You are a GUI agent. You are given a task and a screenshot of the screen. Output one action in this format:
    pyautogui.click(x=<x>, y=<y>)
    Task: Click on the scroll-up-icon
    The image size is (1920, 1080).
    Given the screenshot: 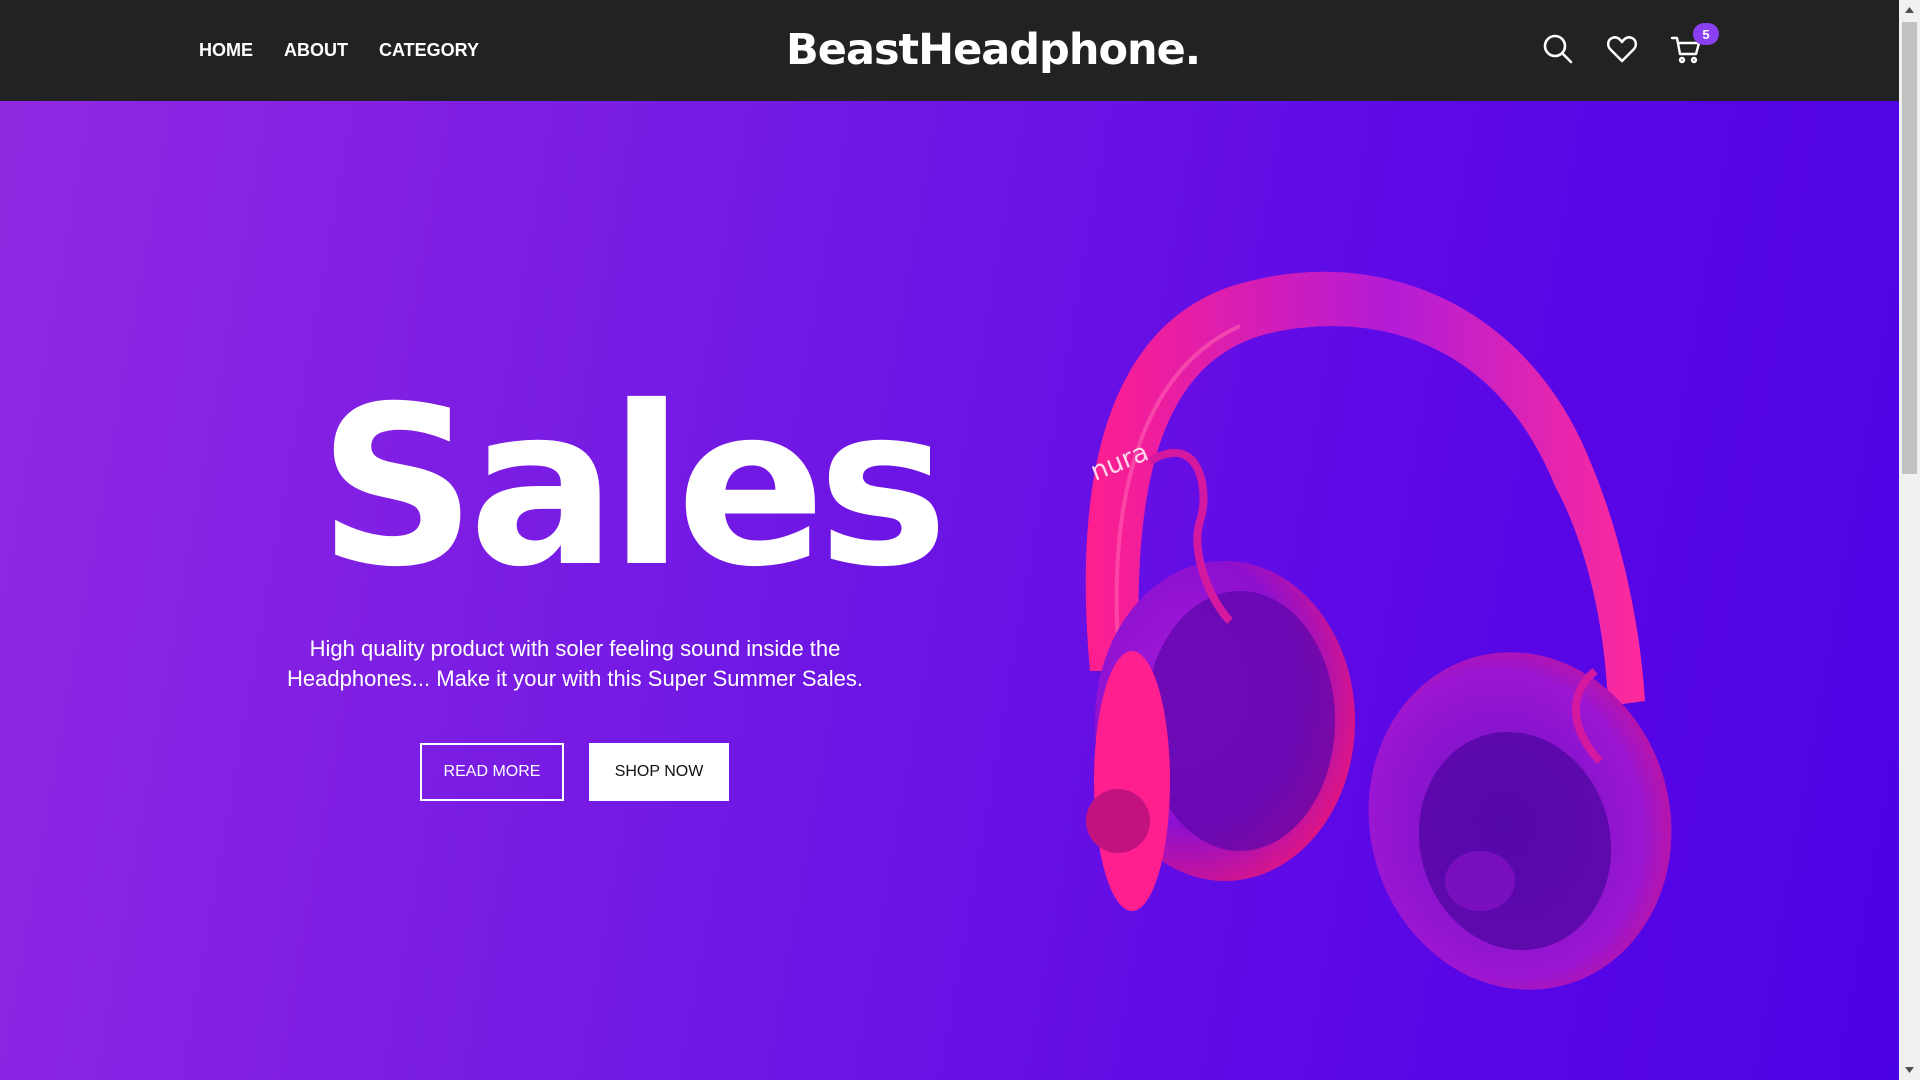 What is the action you would take?
    pyautogui.click(x=1909, y=10)
    